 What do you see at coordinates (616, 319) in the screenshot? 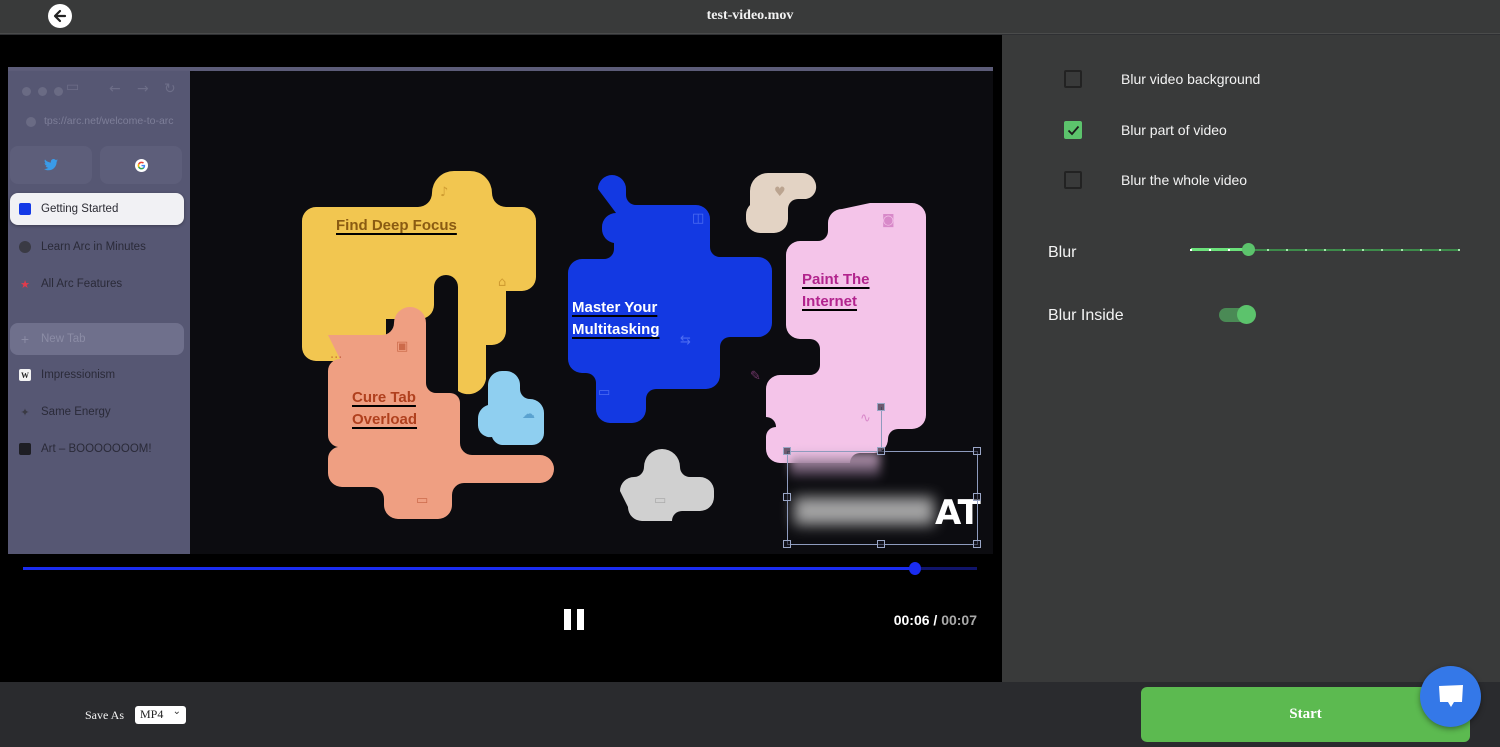
I see `tile-label-master-multitasking: Master Your Multitasking` at bounding box center [616, 319].